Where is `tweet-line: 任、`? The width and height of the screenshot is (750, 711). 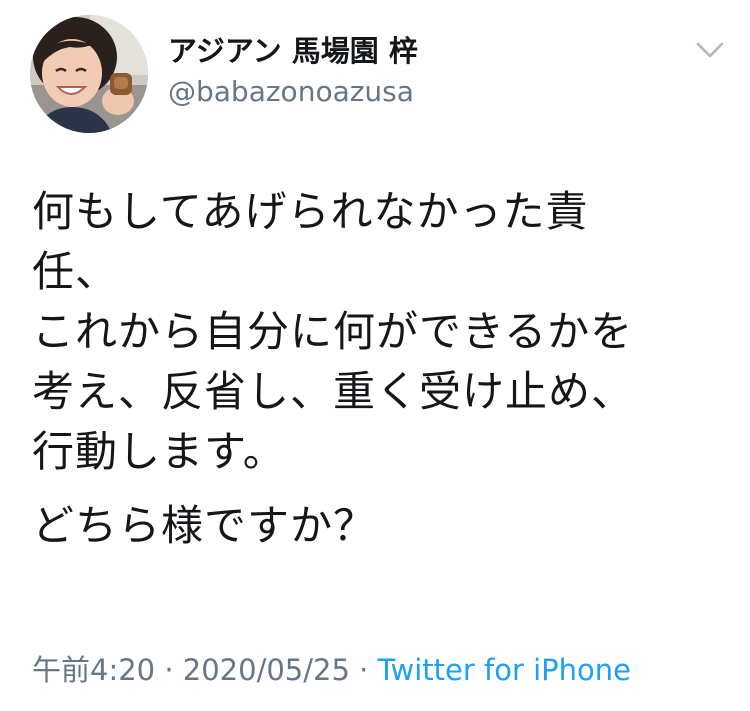 tweet-line: 任、 is located at coordinates (75, 271).